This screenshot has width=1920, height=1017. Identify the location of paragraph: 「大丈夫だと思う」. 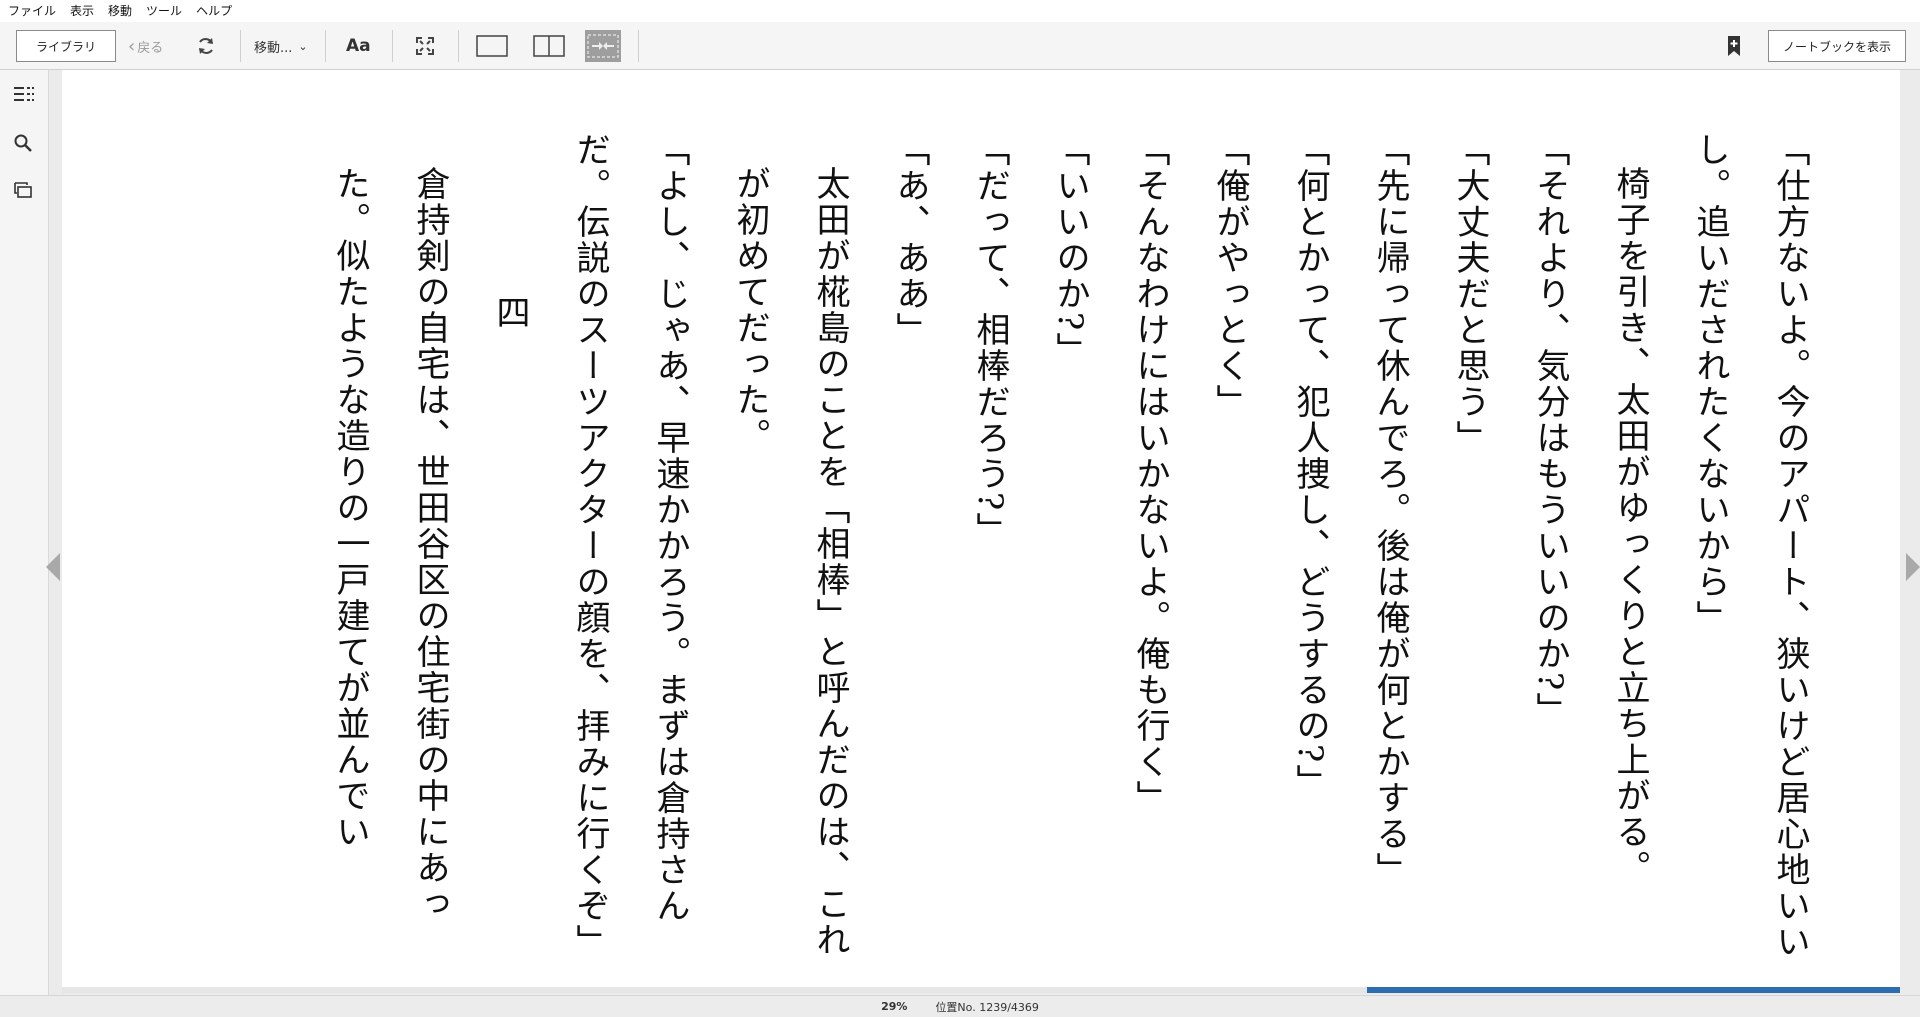
(1470, 294).